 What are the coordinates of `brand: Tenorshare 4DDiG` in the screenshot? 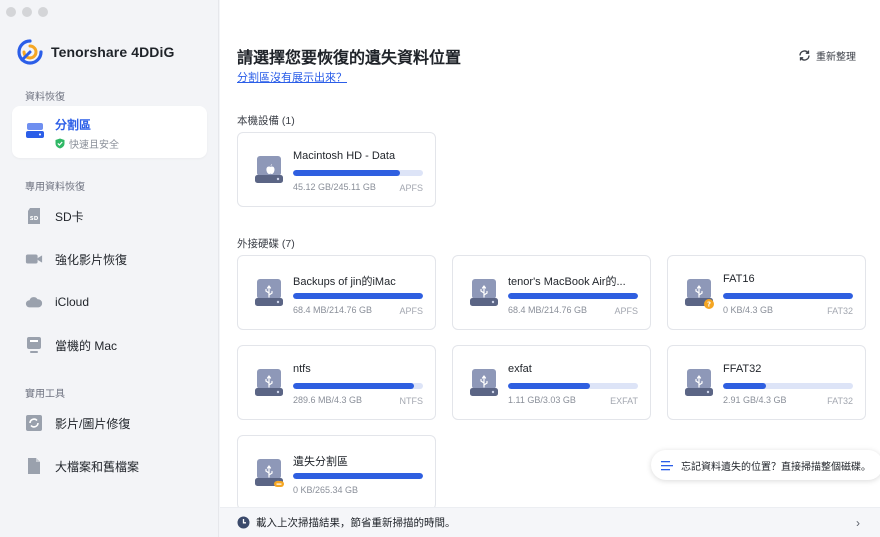 It's located at (96, 52).